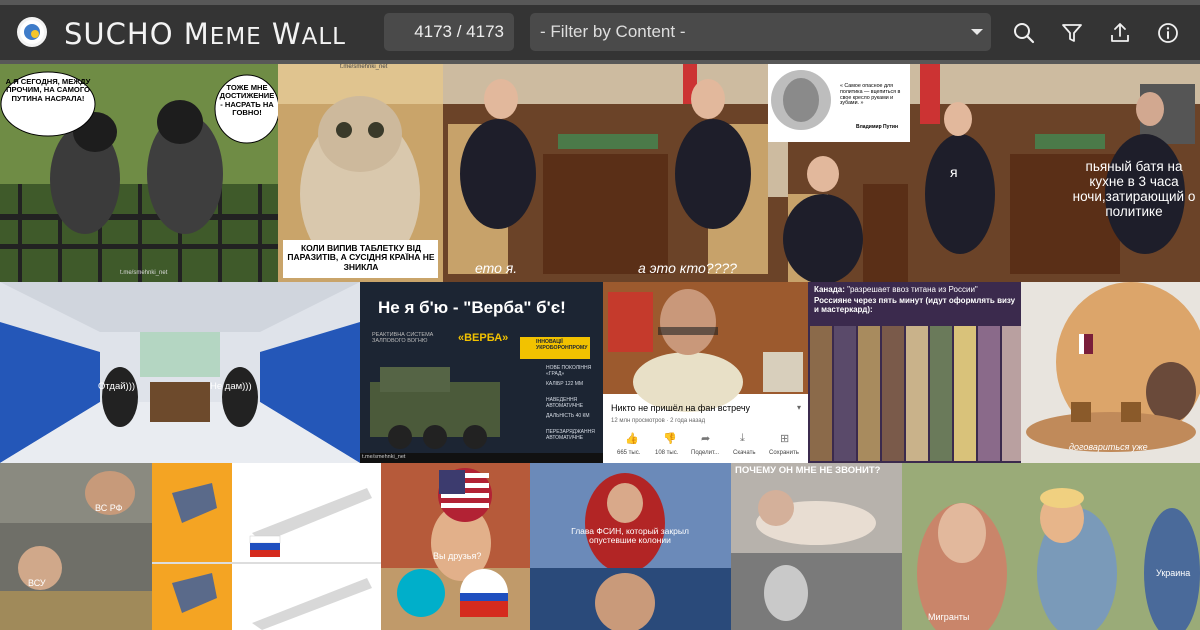 This screenshot has width=1200, height=630. Describe the element at coordinates (742, 438) in the screenshot. I see `download-icon: ⤓` at that location.